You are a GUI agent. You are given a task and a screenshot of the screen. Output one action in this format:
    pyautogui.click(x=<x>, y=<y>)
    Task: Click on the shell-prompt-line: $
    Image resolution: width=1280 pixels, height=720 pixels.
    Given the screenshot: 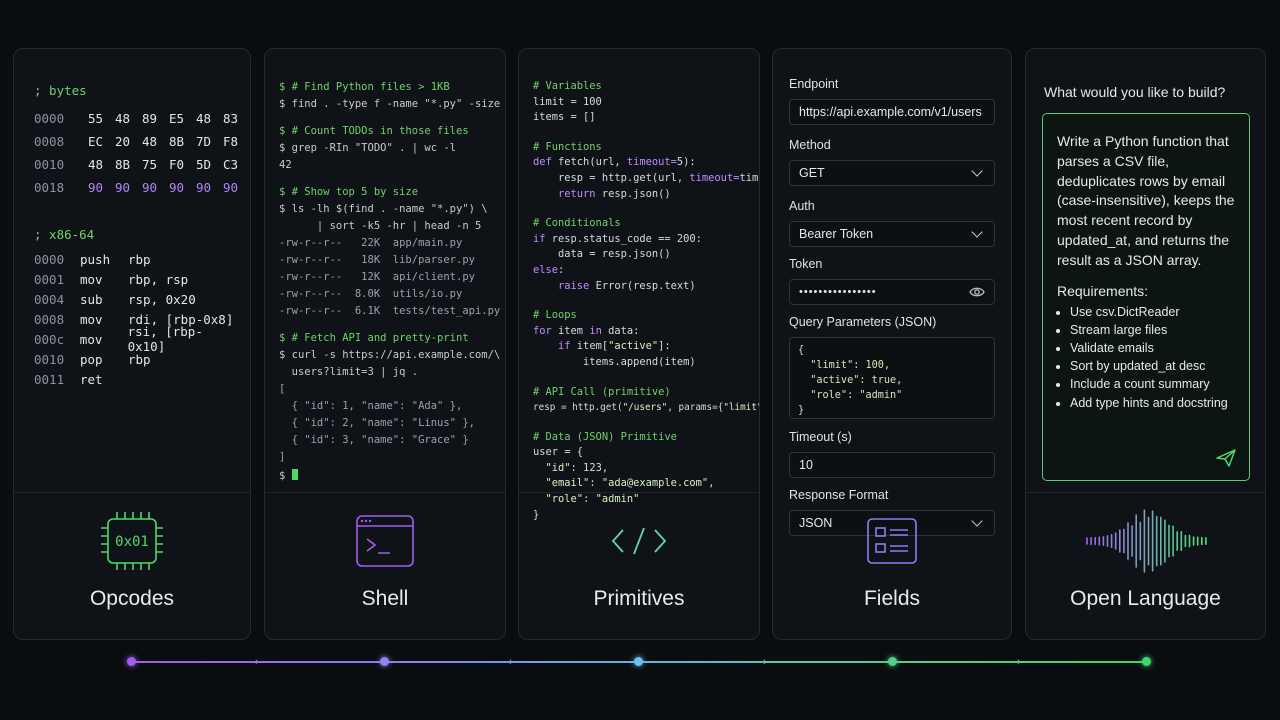 What is the action you would take?
    pyautogui.click(x=390, y=476)
    